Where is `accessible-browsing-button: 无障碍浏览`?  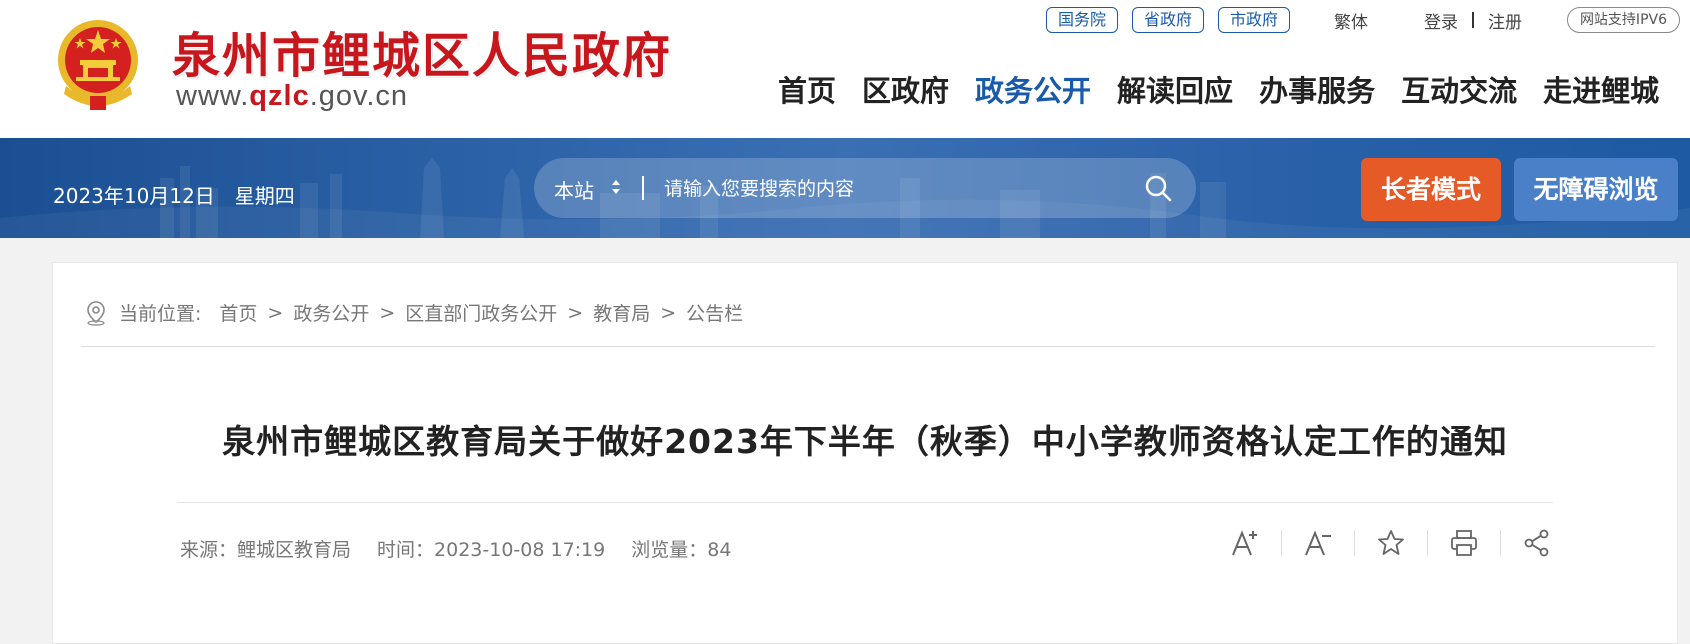 accessible-browsing-button: 无障碍浏览 is located at coordinates (1596, 189).